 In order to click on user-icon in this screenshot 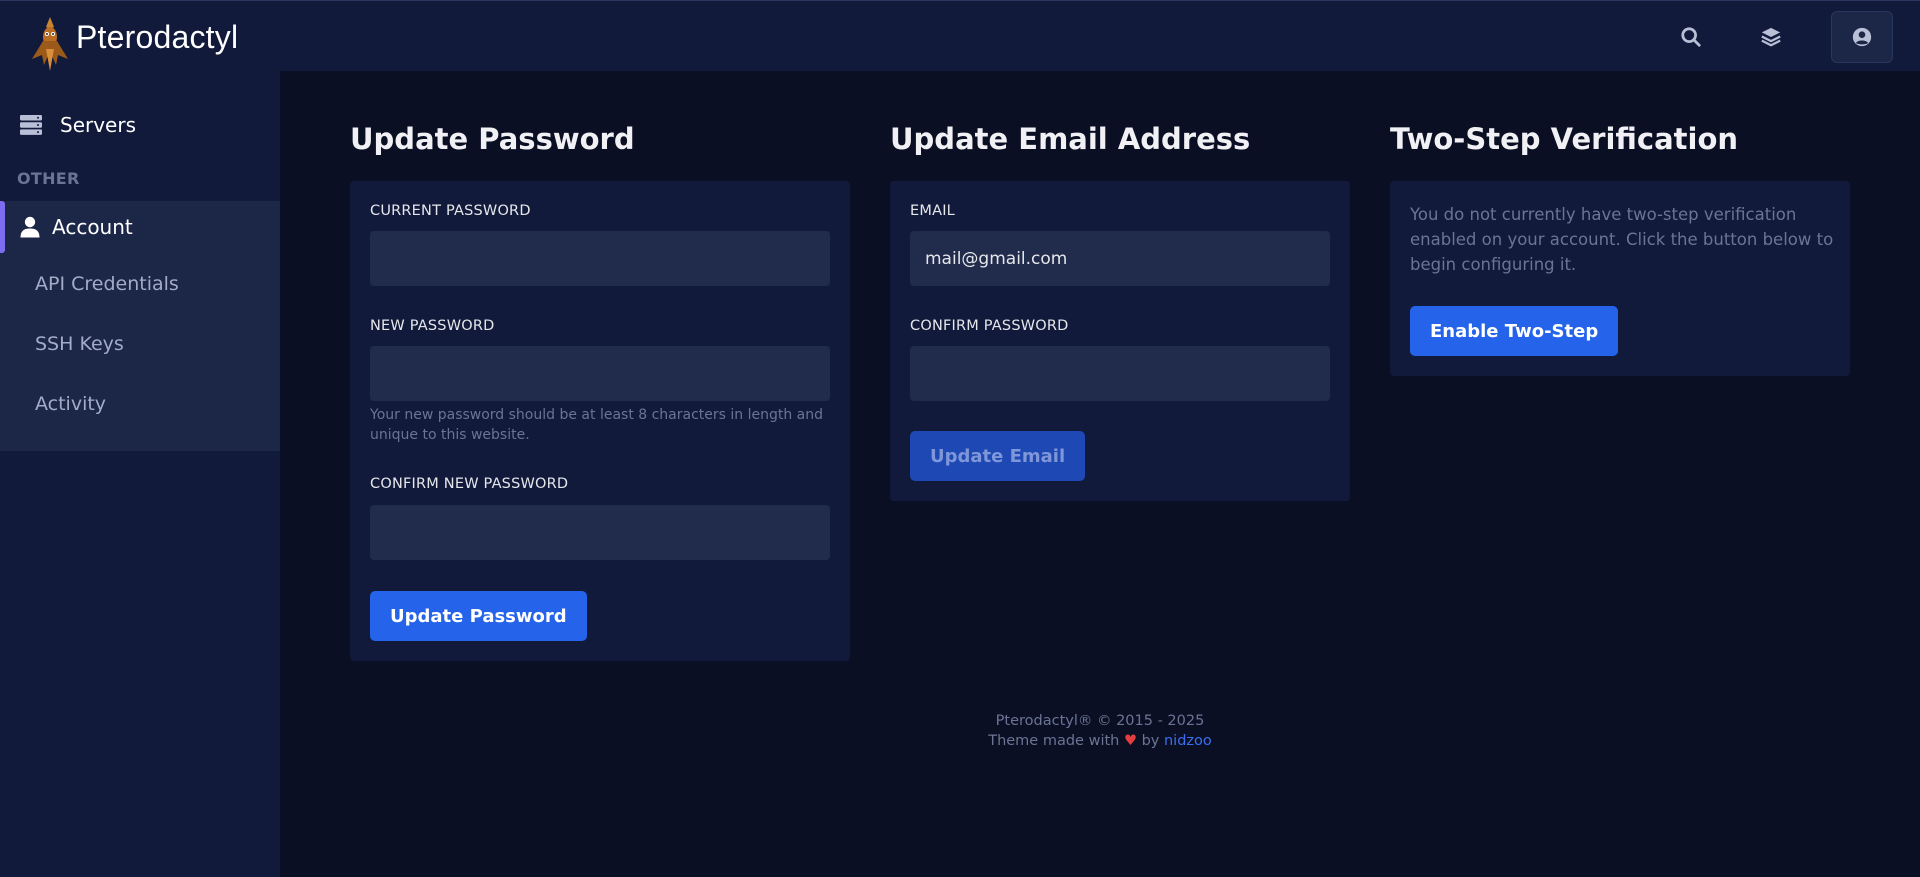, I will do `click(30, 227)`.